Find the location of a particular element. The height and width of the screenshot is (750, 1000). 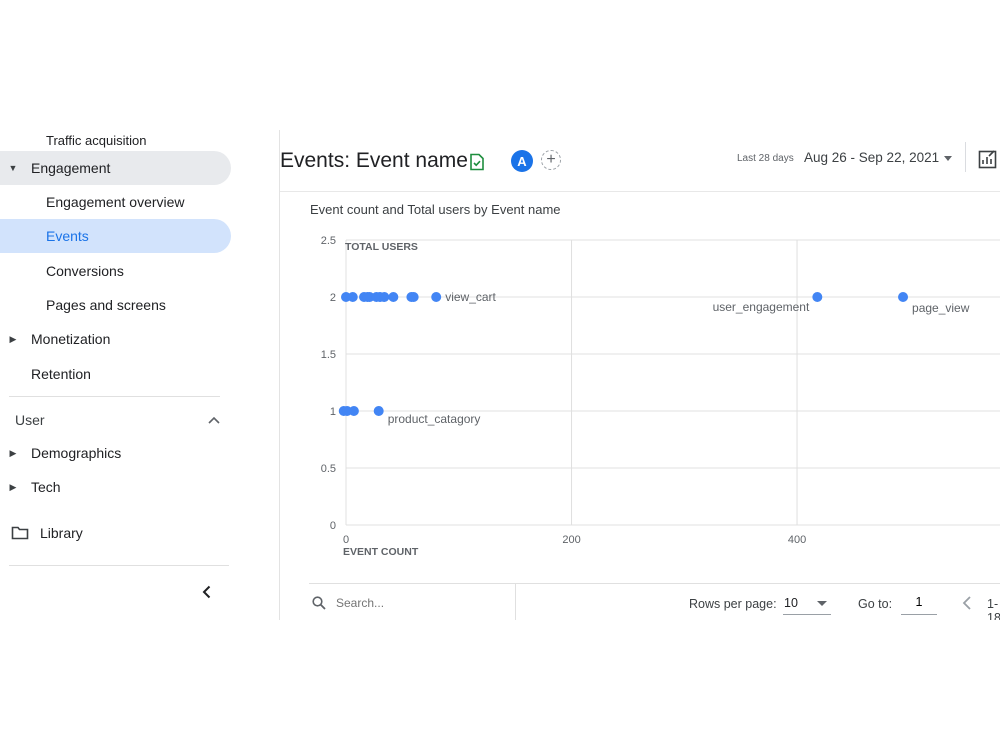

rows-per-page-select: 10 is located at coordinates (807, 603).